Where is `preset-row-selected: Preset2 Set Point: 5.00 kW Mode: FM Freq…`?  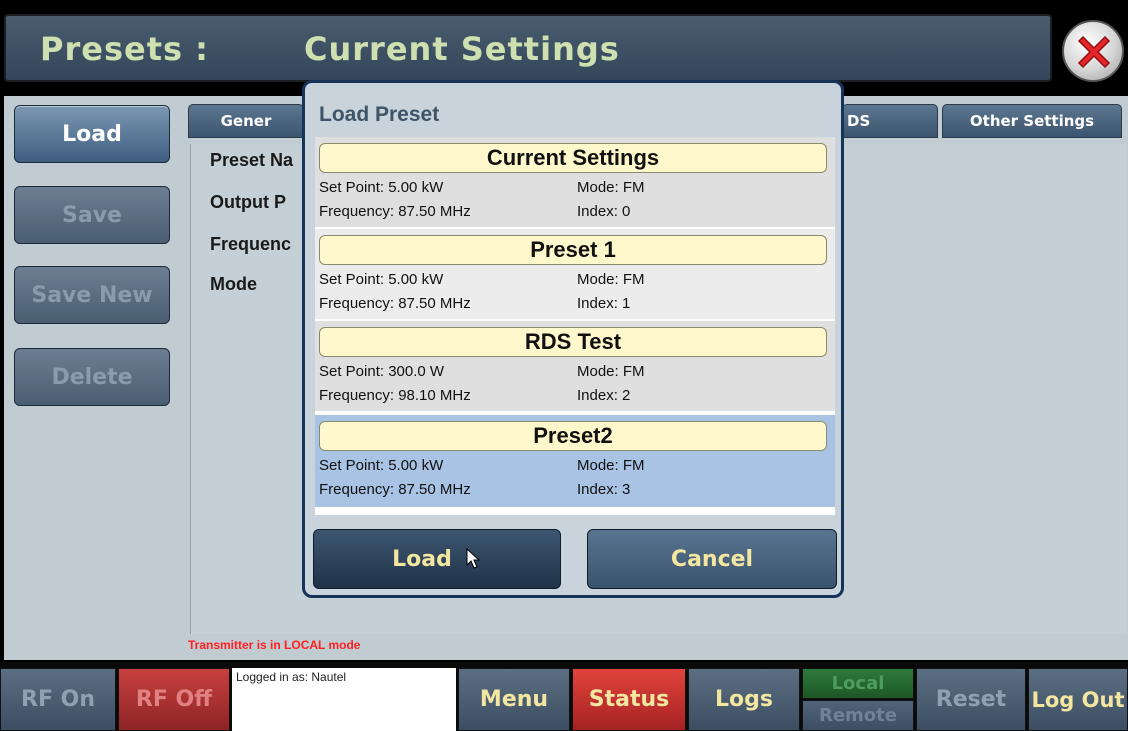 preset-row-selected: Preset2 Set Point: 5.00 kW Mode: FM Freq… is located at coordinates (575, 461).